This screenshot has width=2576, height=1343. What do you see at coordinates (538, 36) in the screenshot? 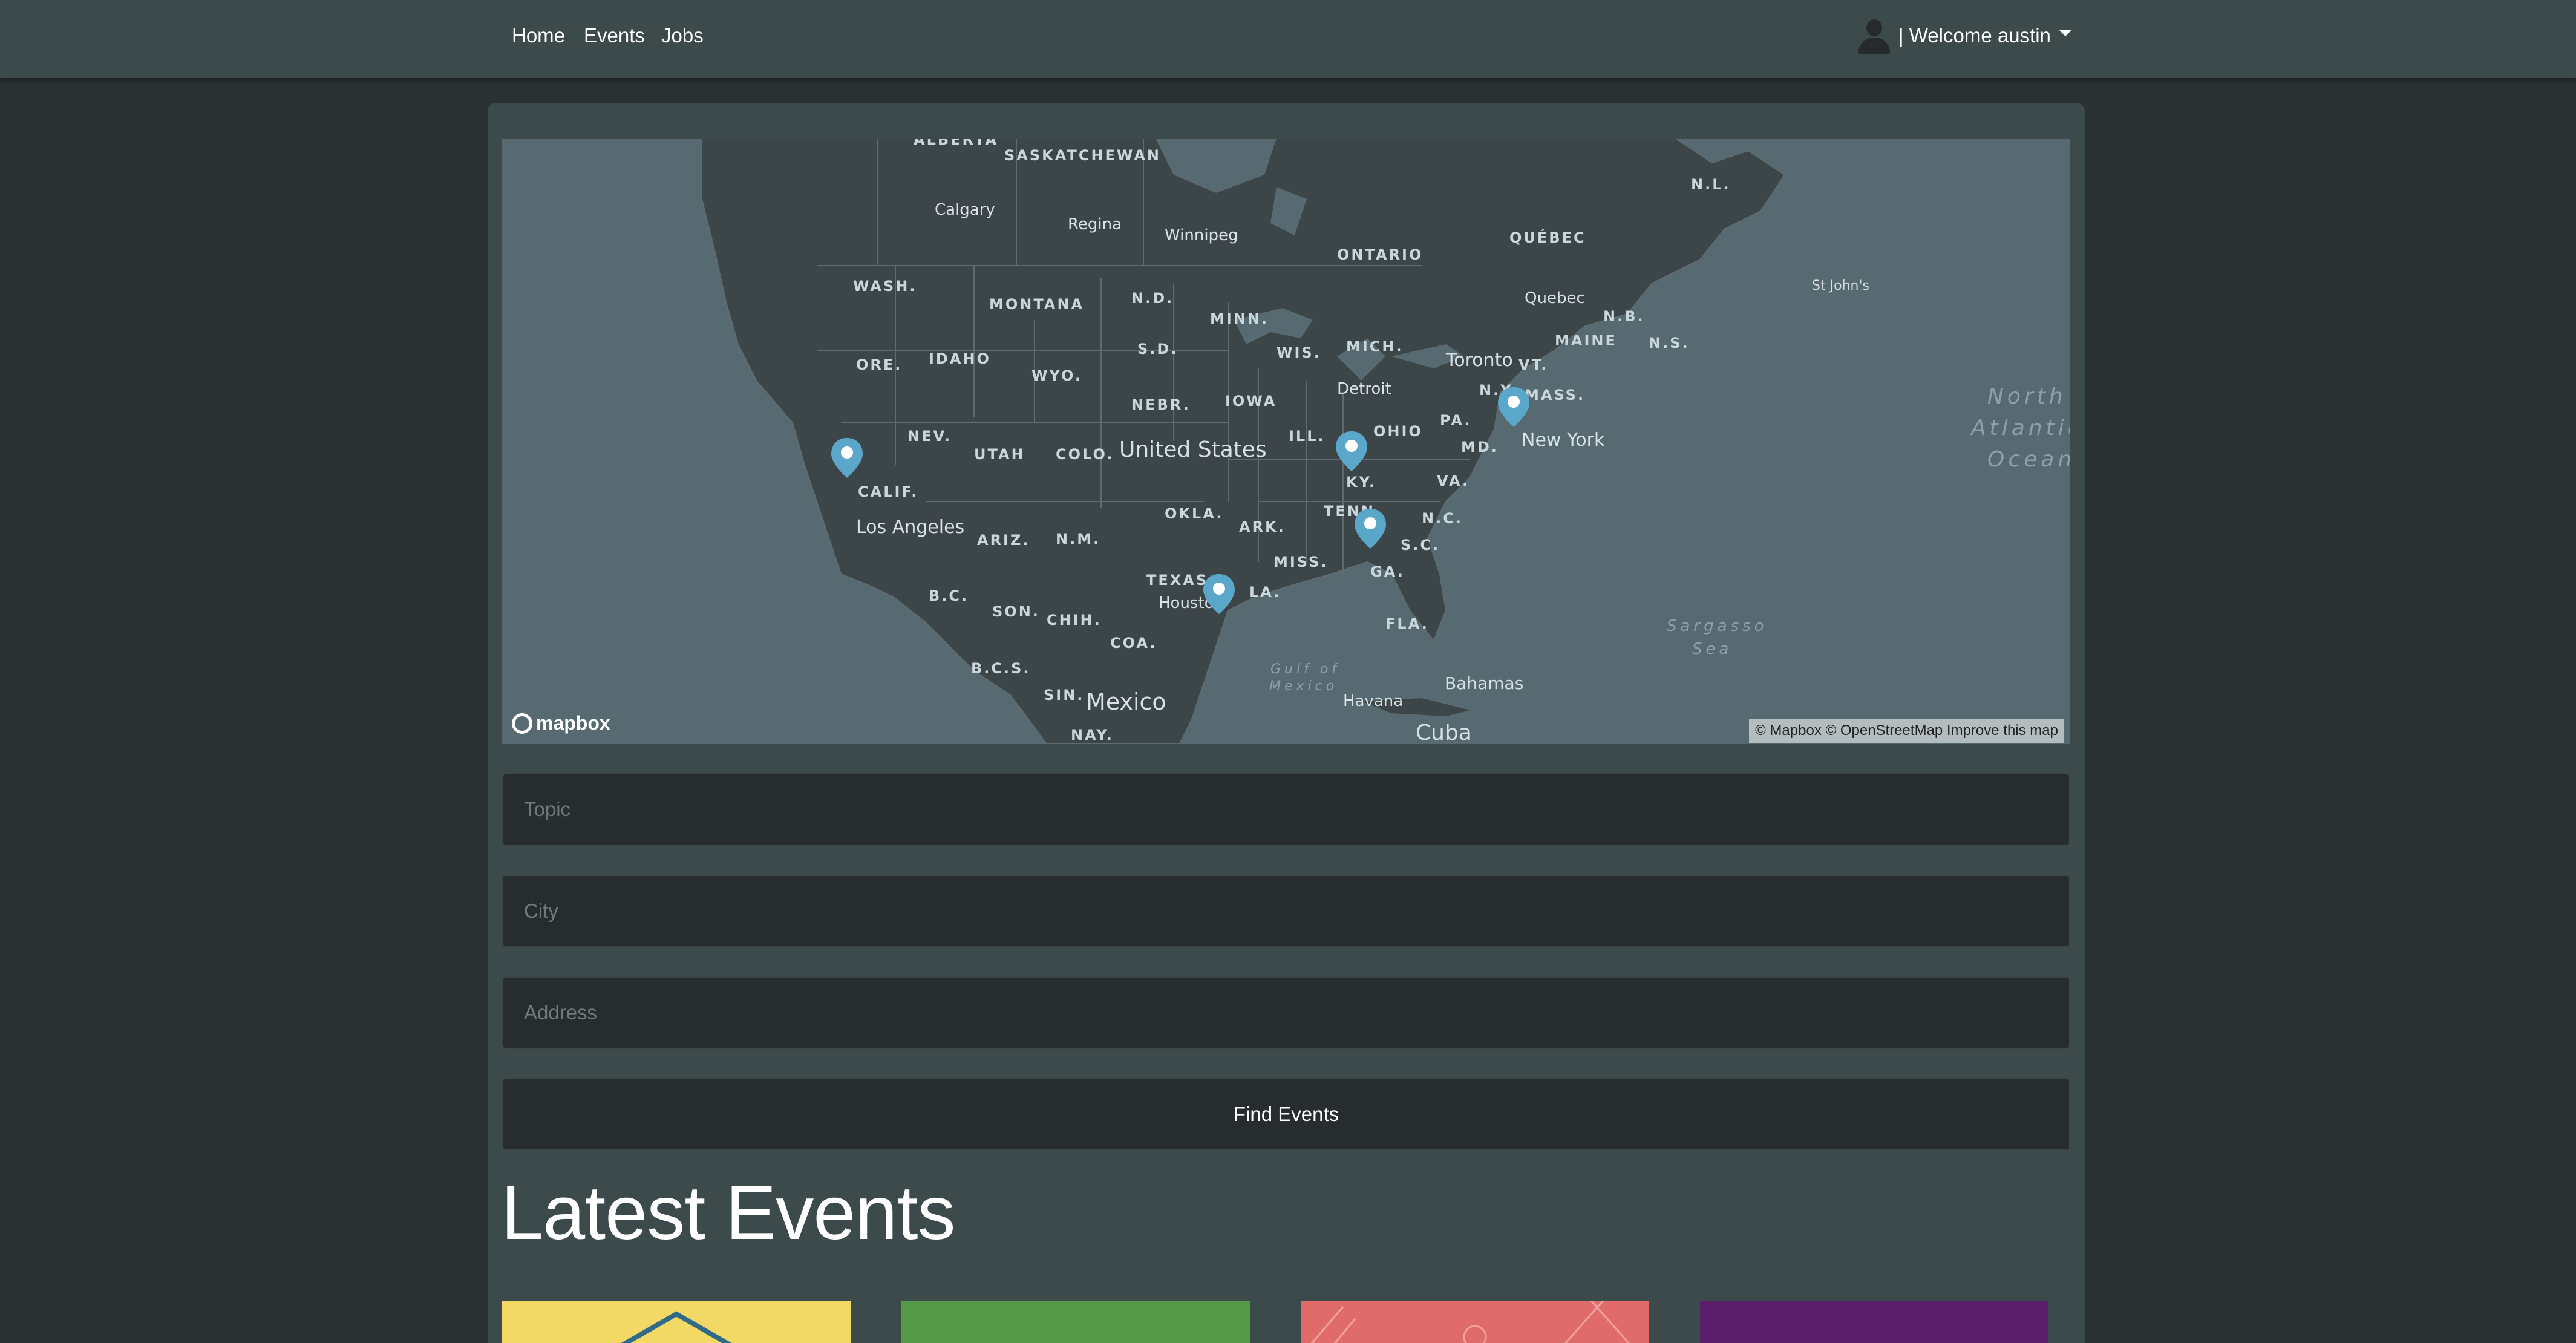
I see `nav-home-link: Home` at bounding box center [538, 36].